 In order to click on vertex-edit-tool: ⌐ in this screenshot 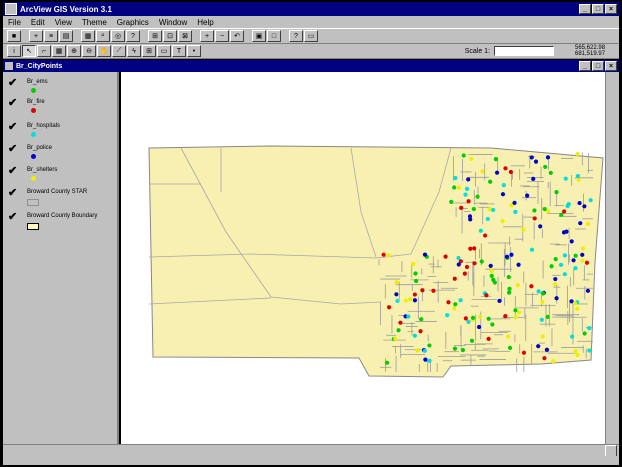, I will do `click(44, 51)`.